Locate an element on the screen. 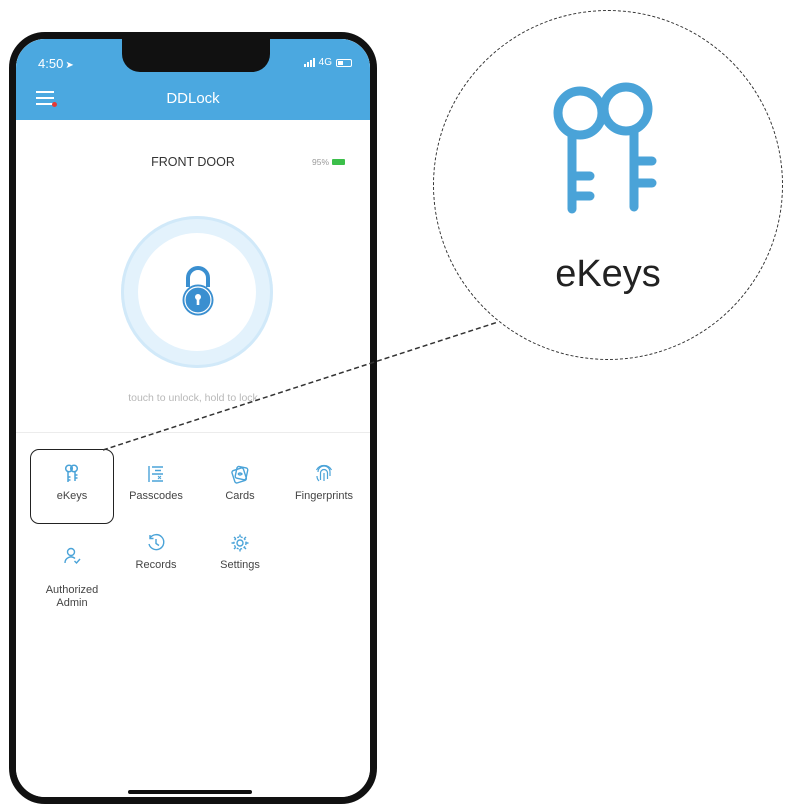 The image size is (789, 805). ekeys-icon is located at coordinates (605, 148).